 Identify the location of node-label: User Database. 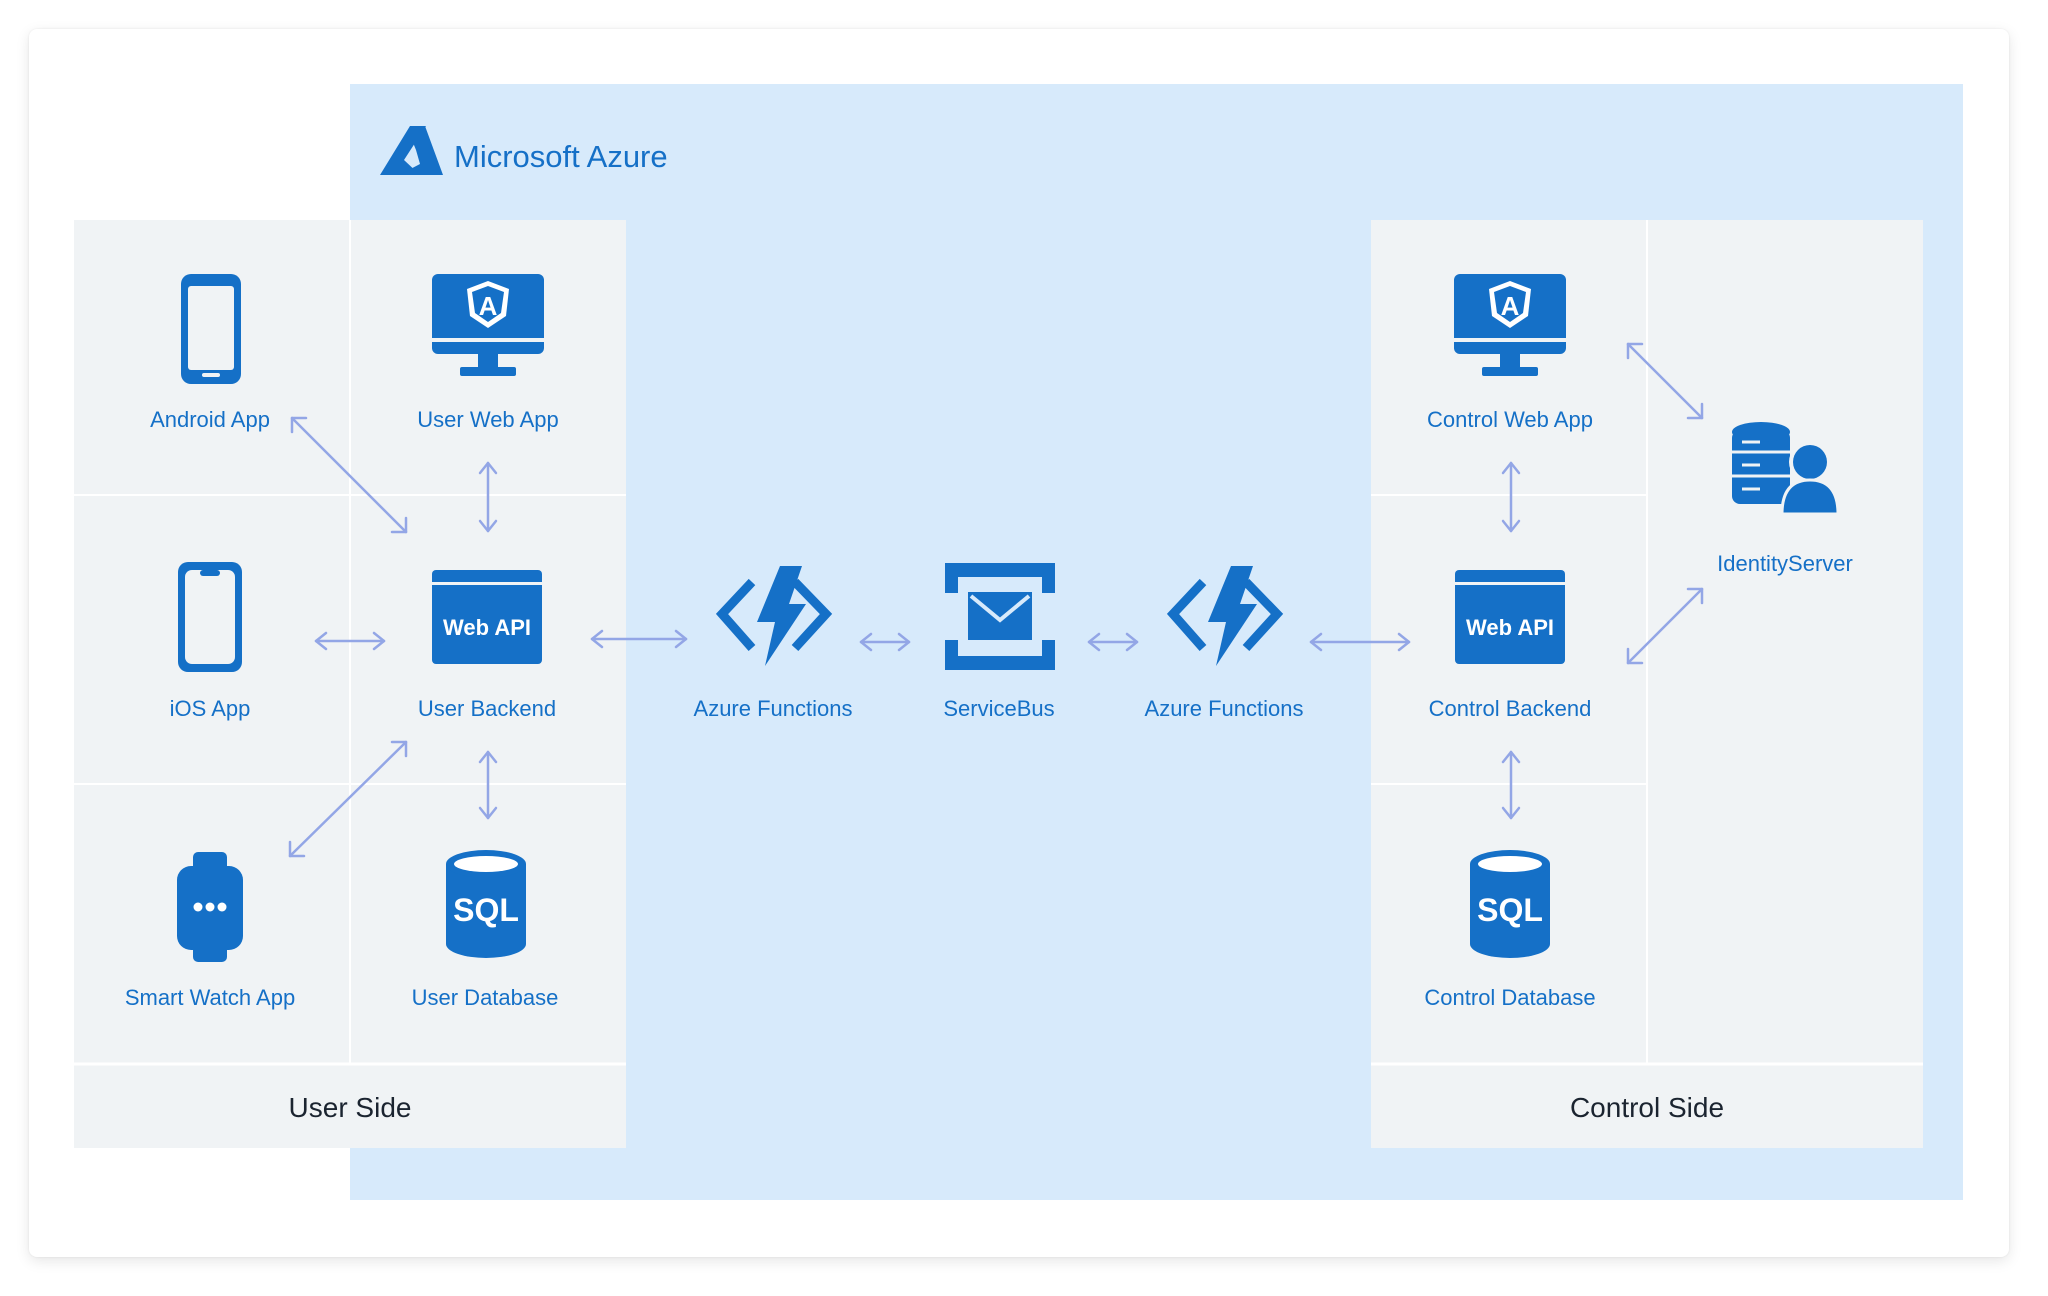
(485, 997).